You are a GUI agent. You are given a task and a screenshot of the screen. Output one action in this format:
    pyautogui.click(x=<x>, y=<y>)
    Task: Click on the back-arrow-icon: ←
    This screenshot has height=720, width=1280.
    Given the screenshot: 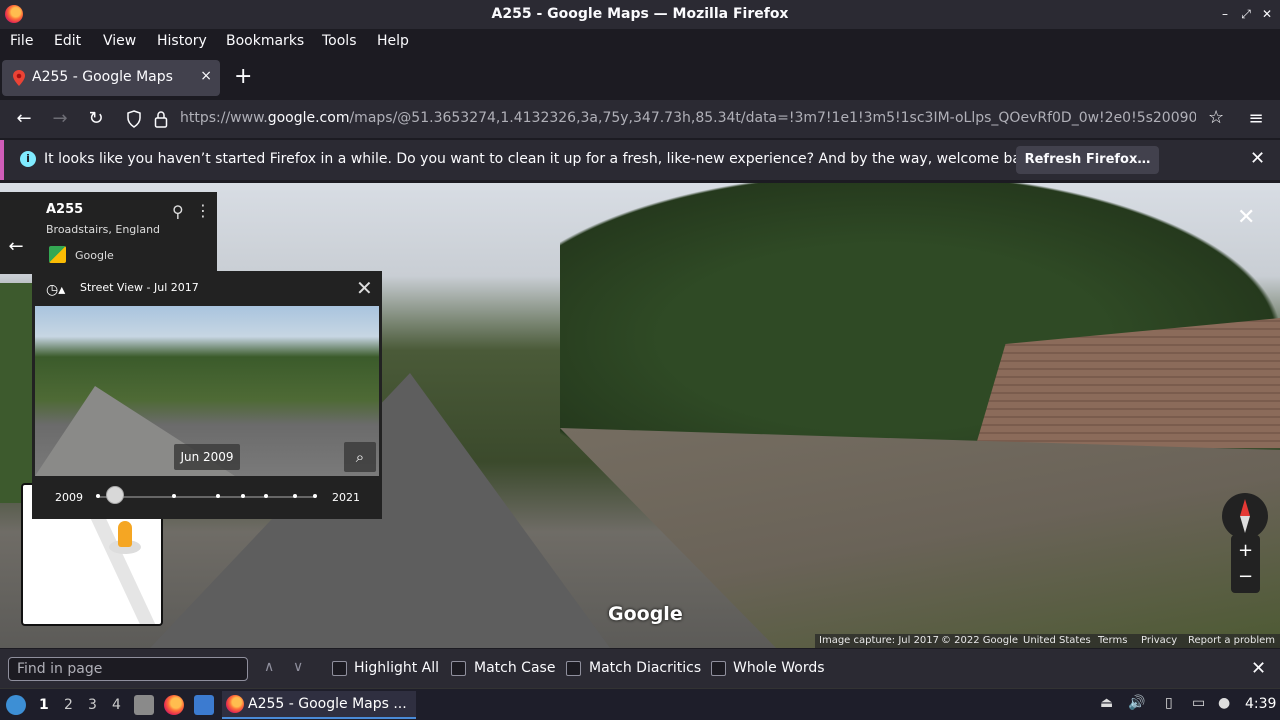 What is the action you would take?
    pyautogui.click(x=16, y=233)
    